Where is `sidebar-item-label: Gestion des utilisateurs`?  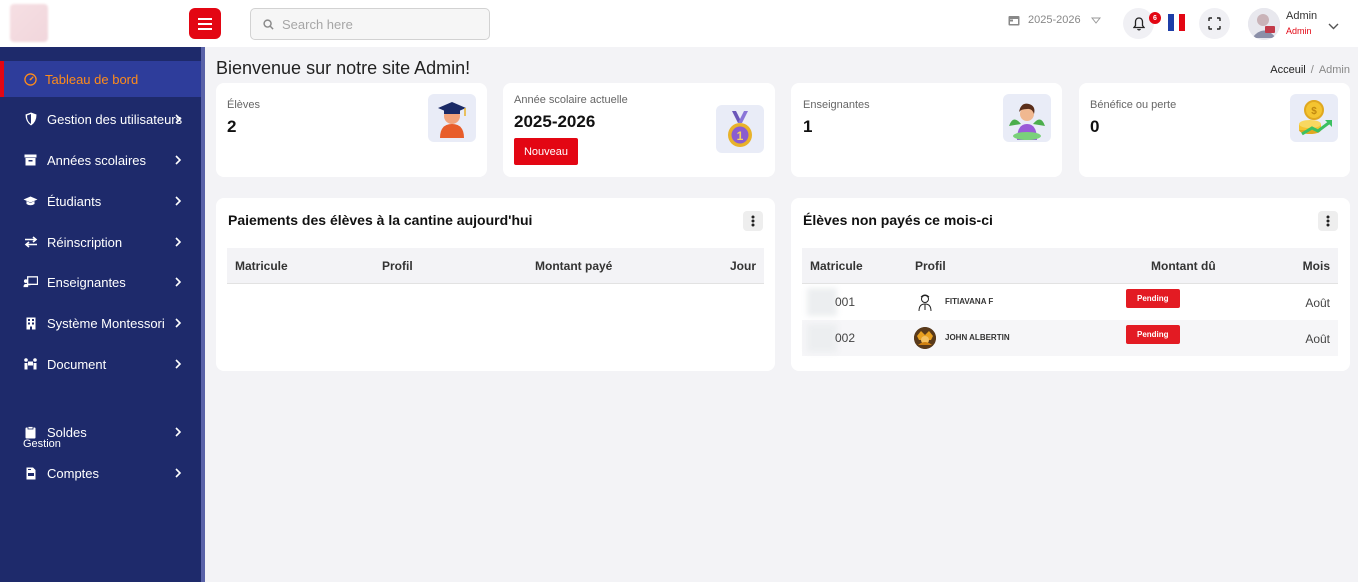 sidebar-item-label: Gestion des utilisateurs is located at coordinates (115, 119).